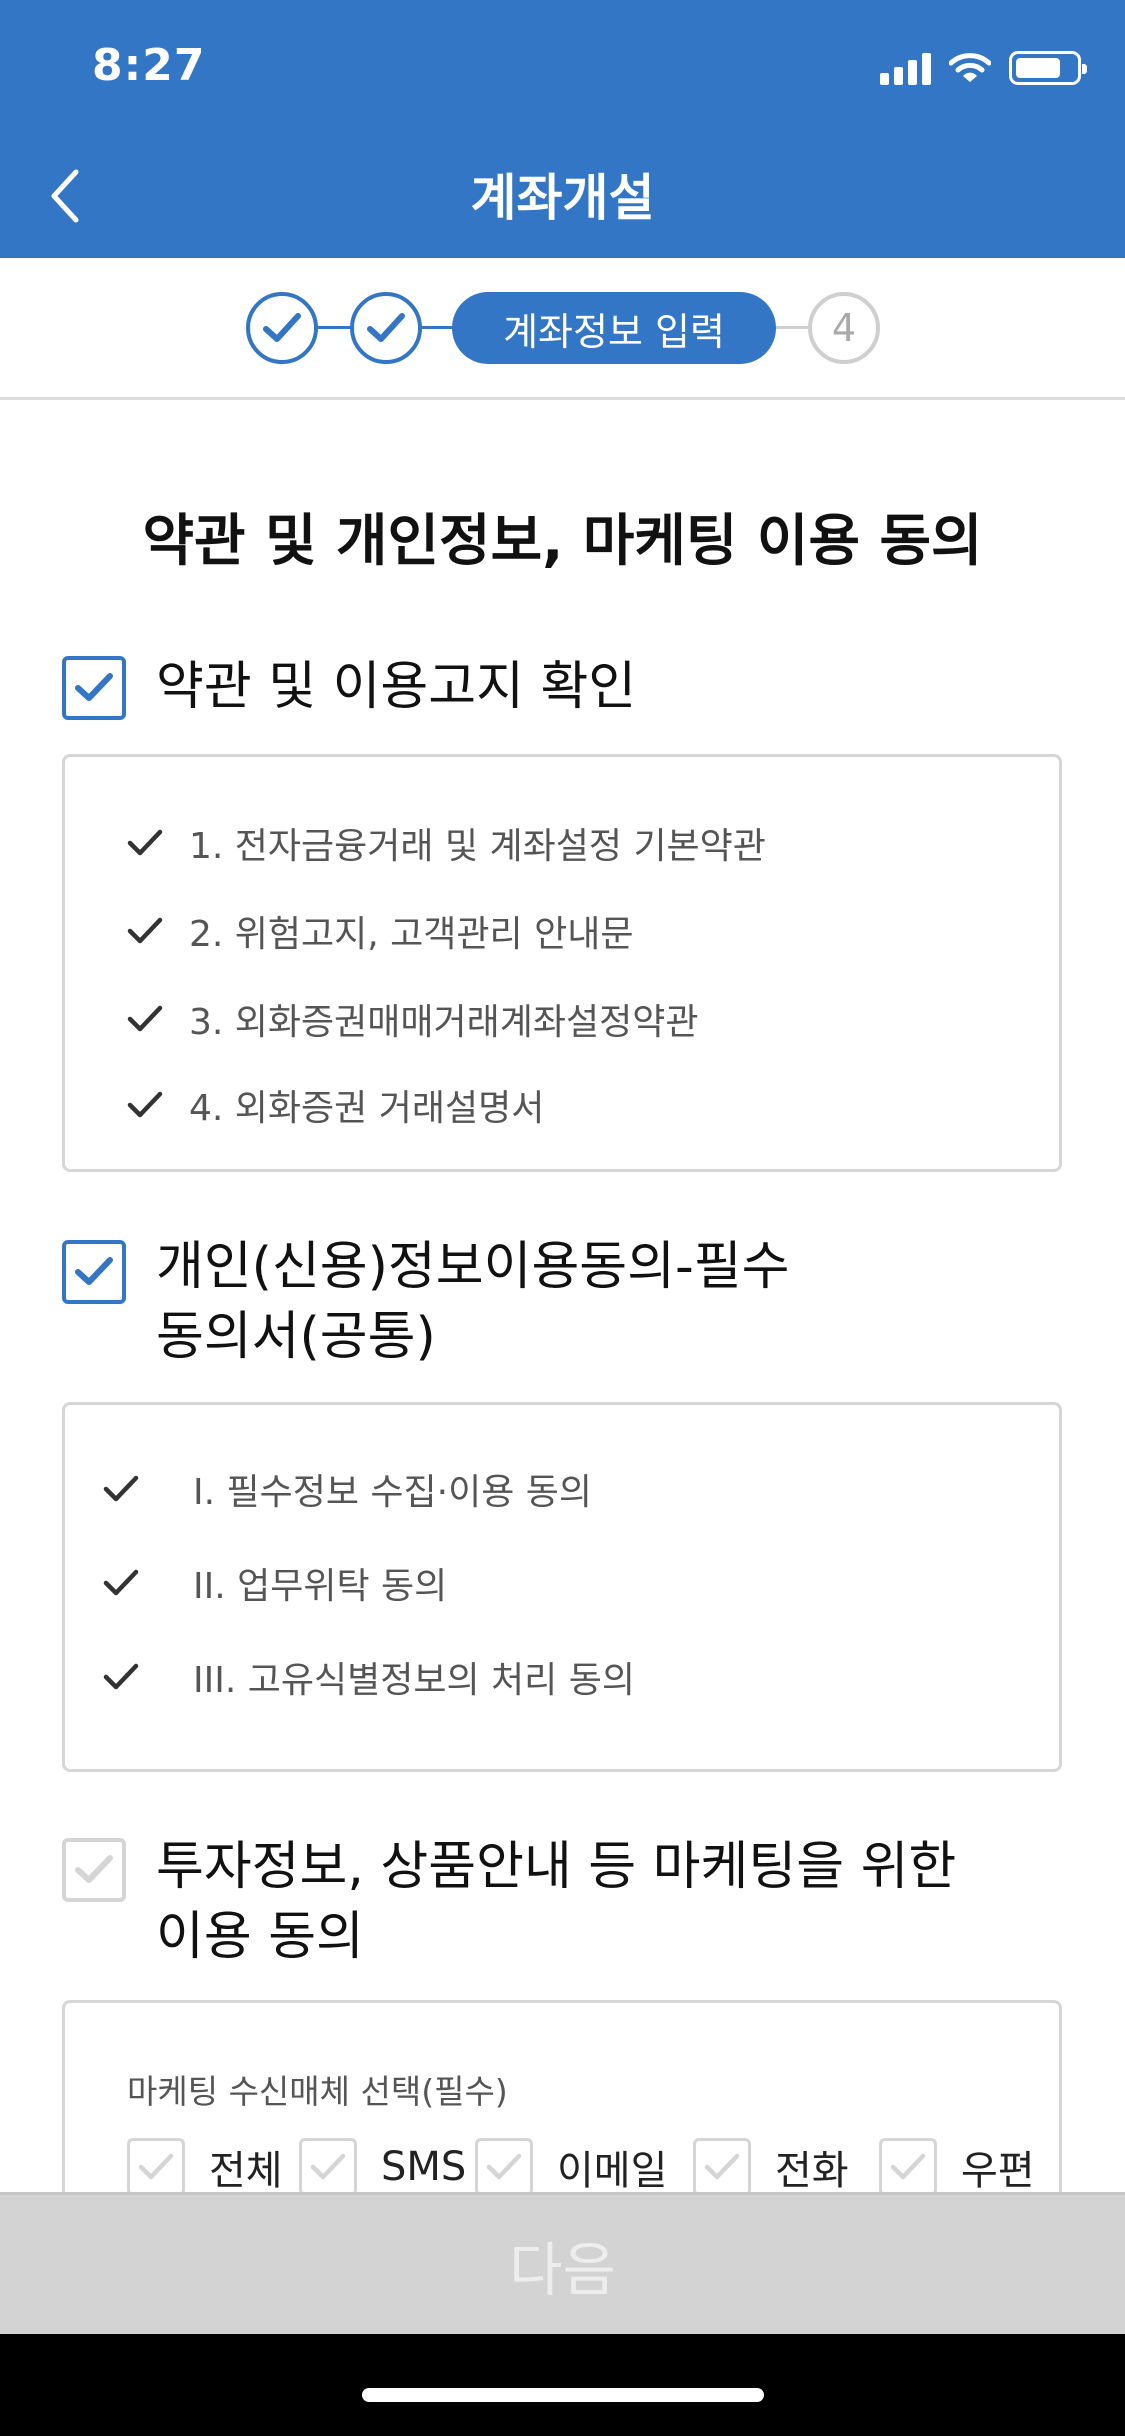 Image resolution: width=1125 pixels, height=2436 pixels. I want to click on status-time: 8:27, so click(149, 65).